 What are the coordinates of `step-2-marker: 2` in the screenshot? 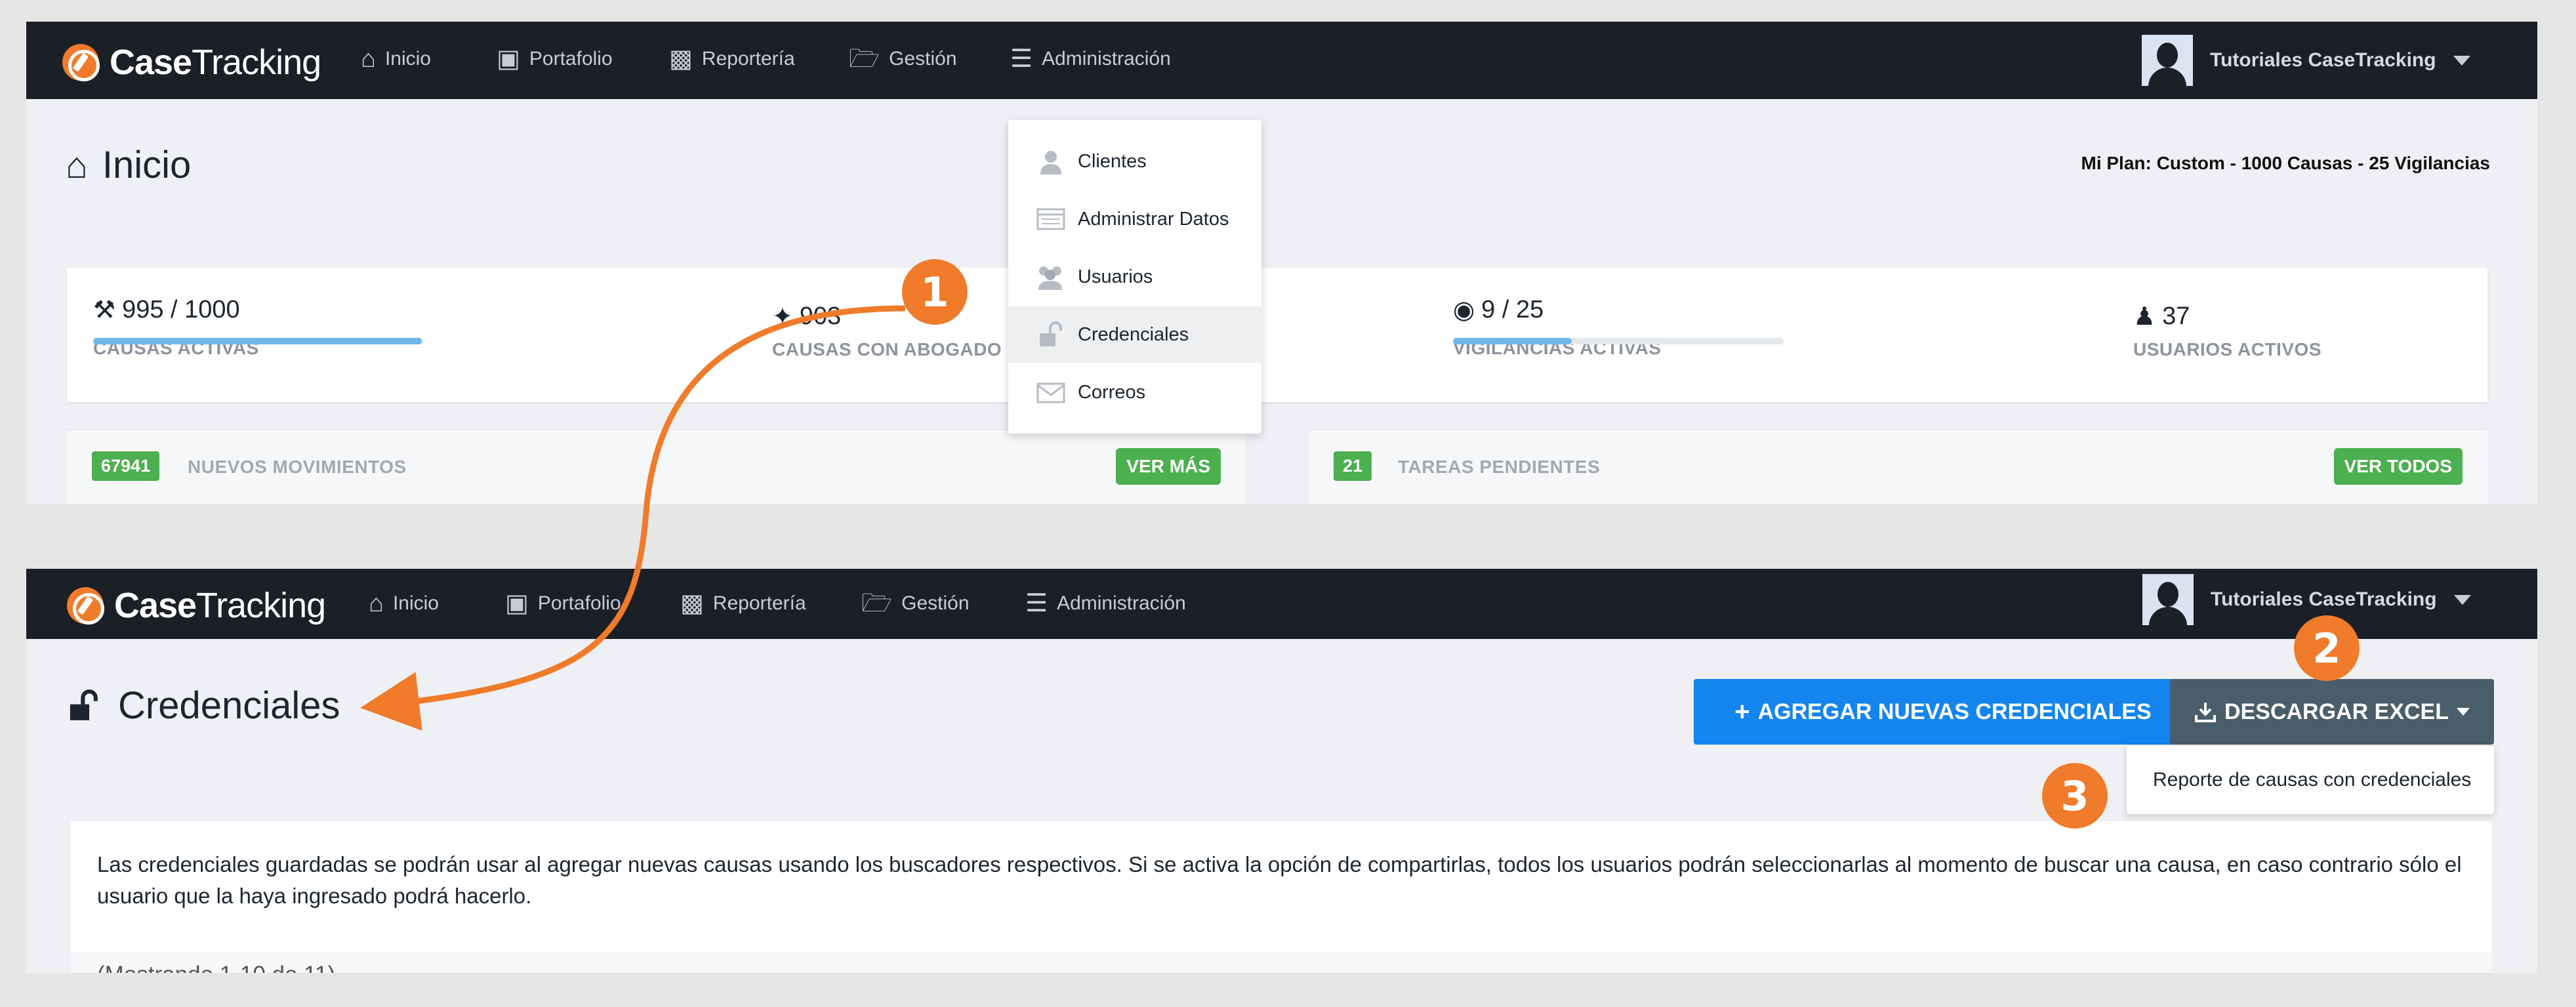 It's located at (2327, 648).